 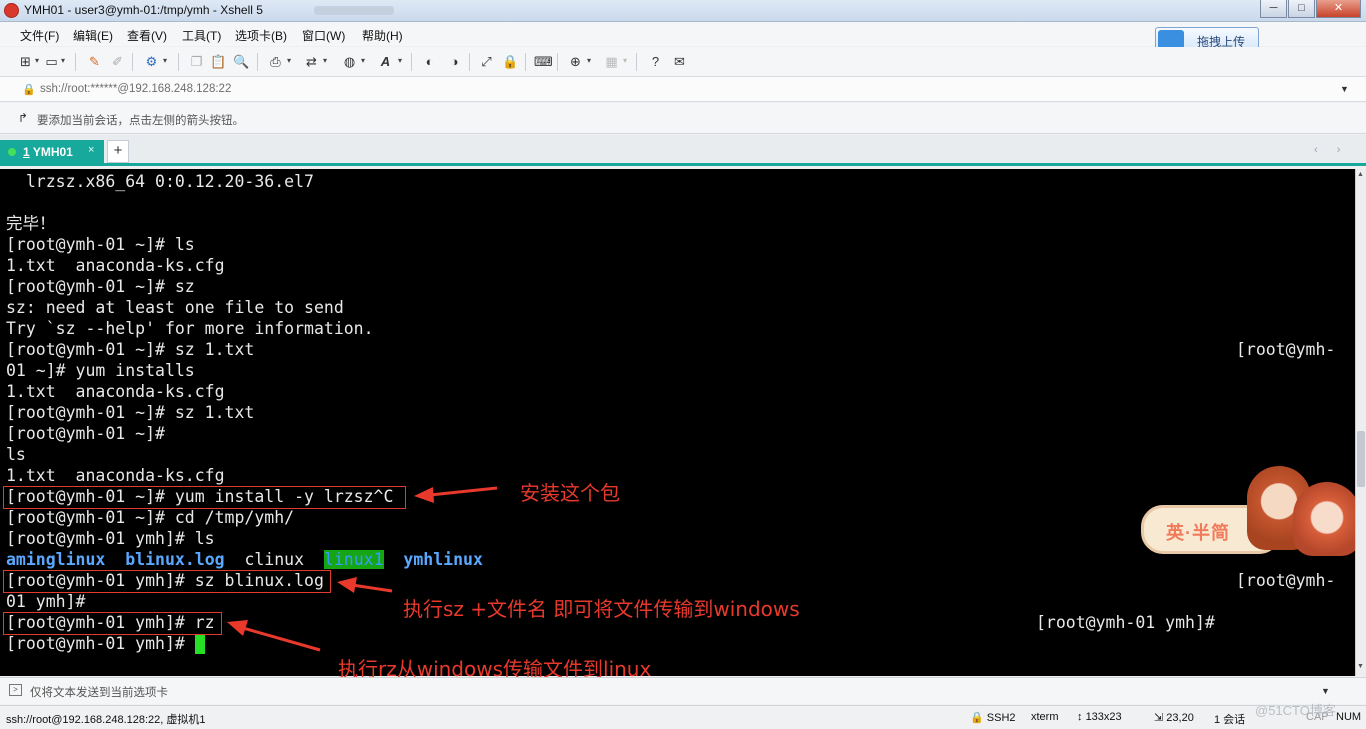 What do you see at coordinates (1360, 174) in the screenshot?
I see `scroll-up-icon: ▲` at bounding box center [1360, 174].